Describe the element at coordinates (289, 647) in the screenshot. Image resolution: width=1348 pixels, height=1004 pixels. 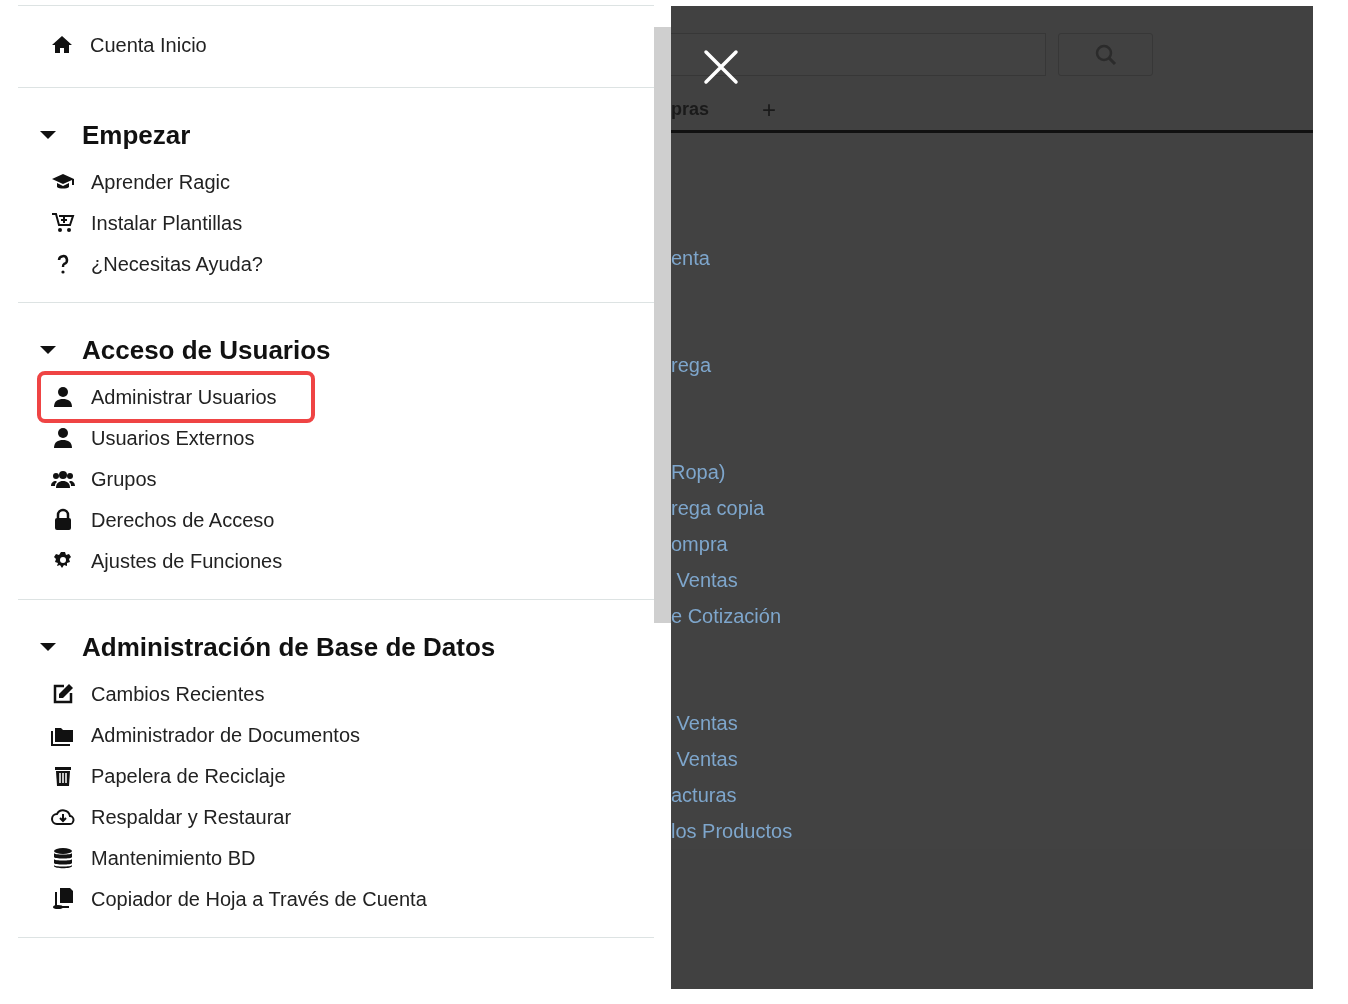
I see `section-title: Administración de Base de Datos` at that location.